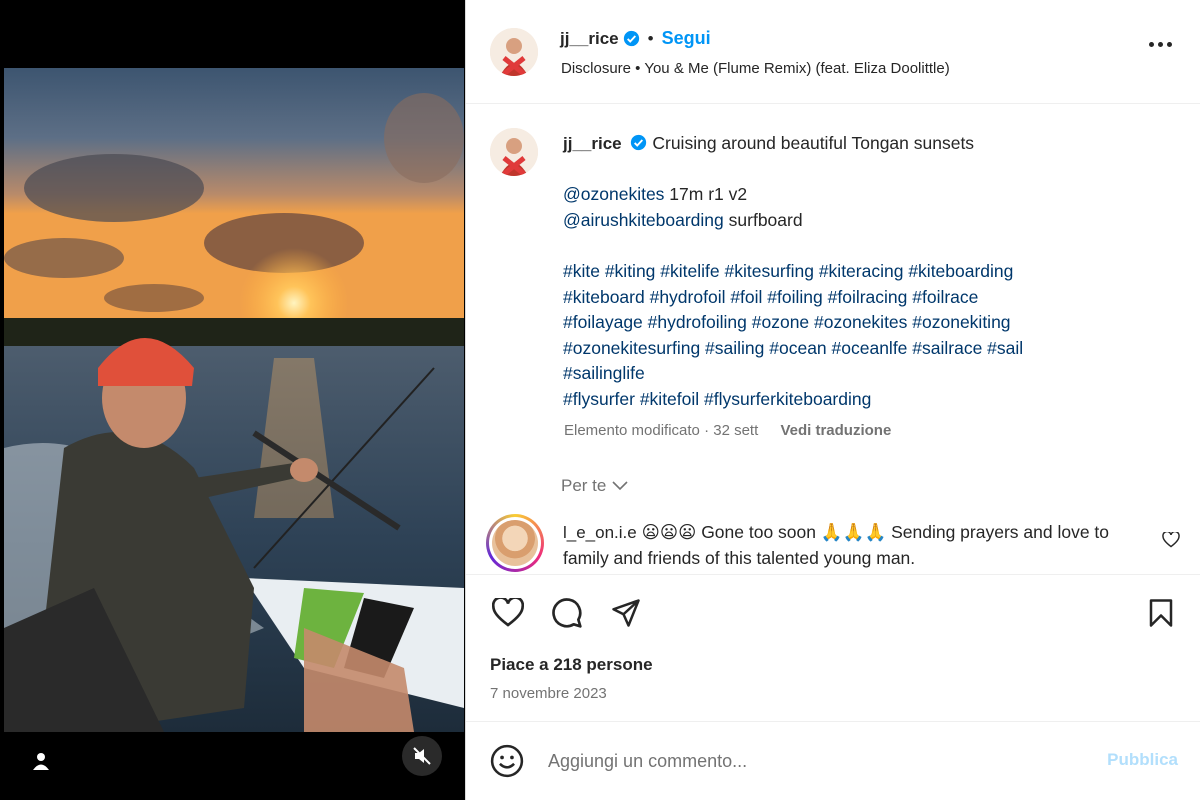 The height and width of the screenshot is (800, 1200). I want to click on post-actions: Piace a 218 persone 7 novembre 2023, so click(833, 648).